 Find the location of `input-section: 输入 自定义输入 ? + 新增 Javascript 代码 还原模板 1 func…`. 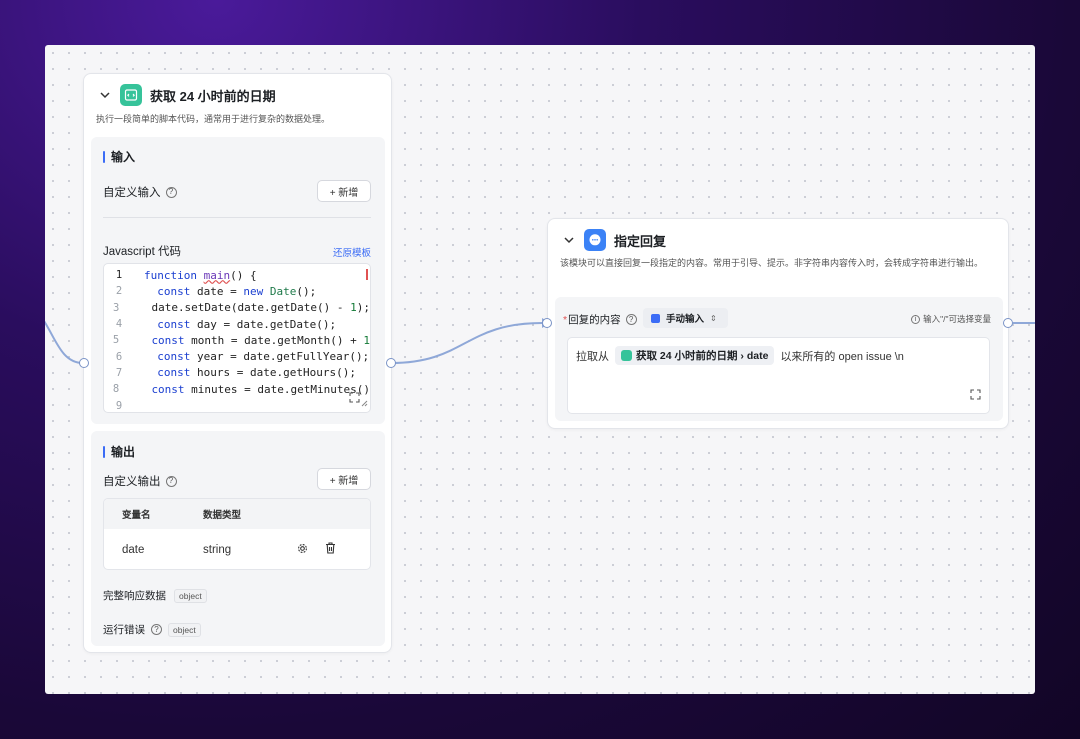

input-section: 输入 自定义输入 ? + 新增 Javascript 代码 还原模板 1 func… is located at coordinates (238, 280).